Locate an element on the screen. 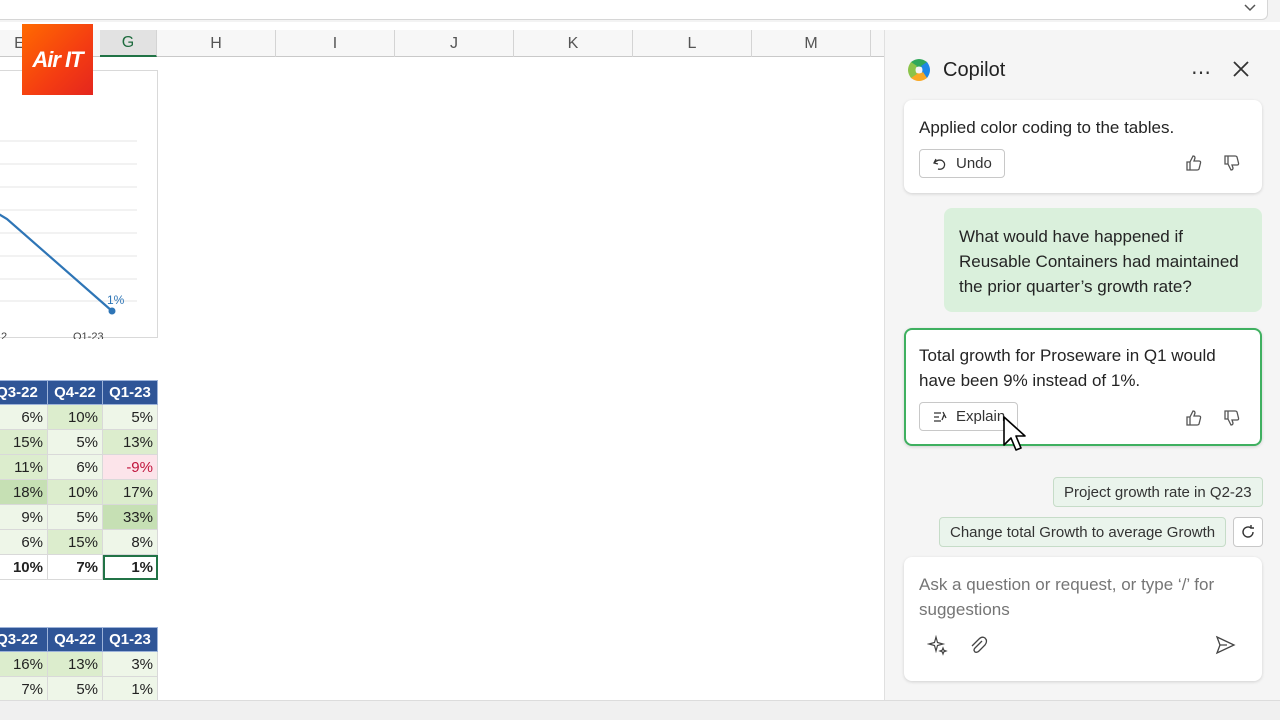 Image resolution: width=1280 pixels, height=720 pixels. undo-button: Undo is located at coordinates (962, 163).